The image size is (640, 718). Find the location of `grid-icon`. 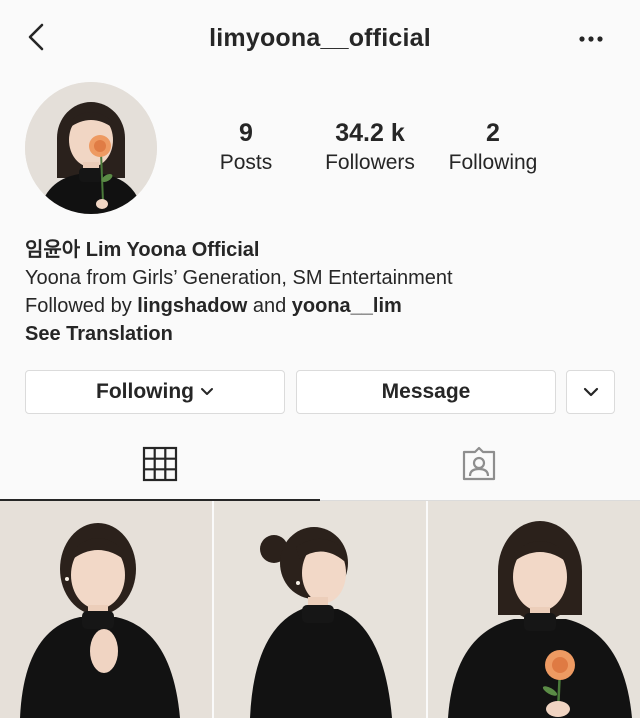

grid-icon is located at coordinates (160, 464).